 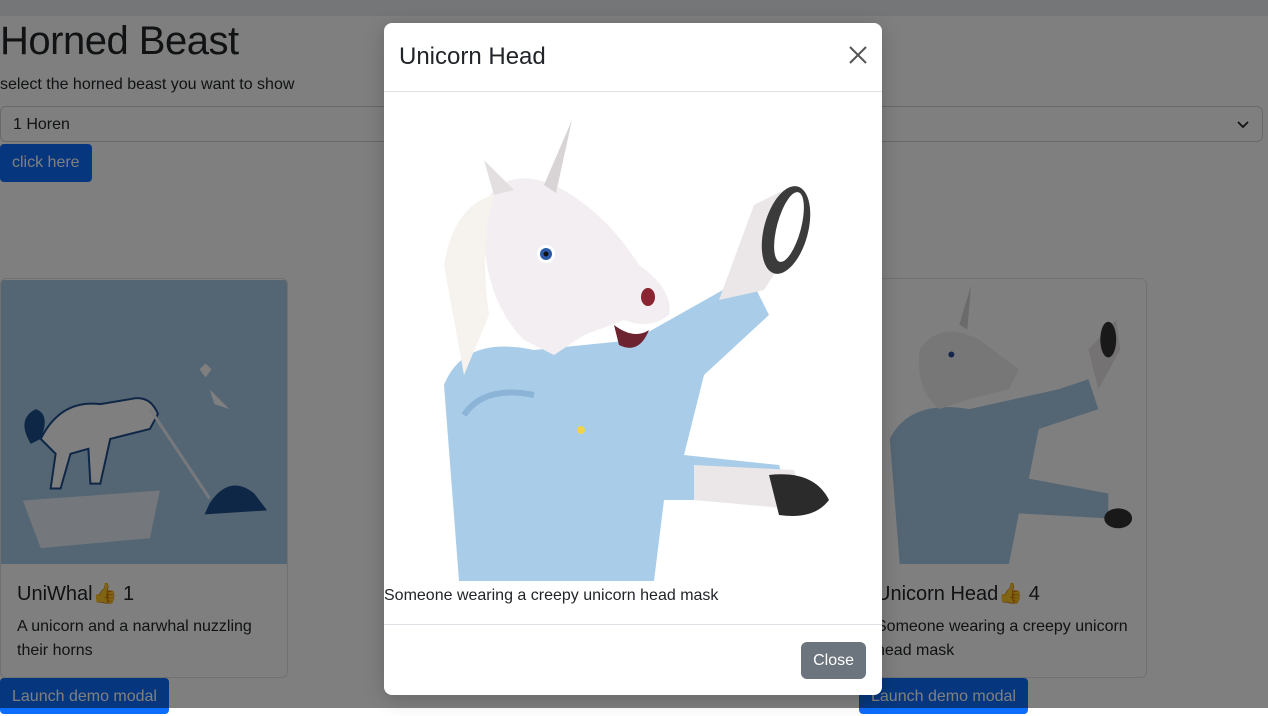 I want to click on modal-title: Unicorn Head, so click(x=472, y=56).